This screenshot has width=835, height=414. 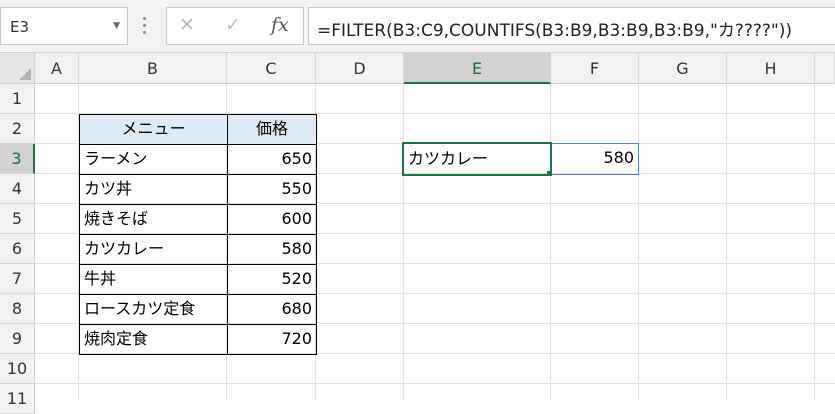 I want to click on result-price-cell: 580, so click(x=594, y=159).